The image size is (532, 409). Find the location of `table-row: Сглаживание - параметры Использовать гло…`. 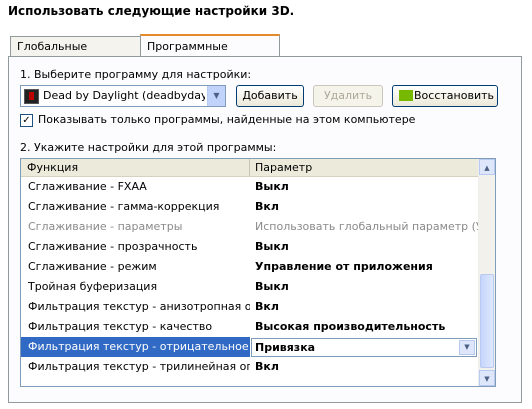

table-row: Сглаживание - параметры Использовать гло… is located at coordinates (249, 227).